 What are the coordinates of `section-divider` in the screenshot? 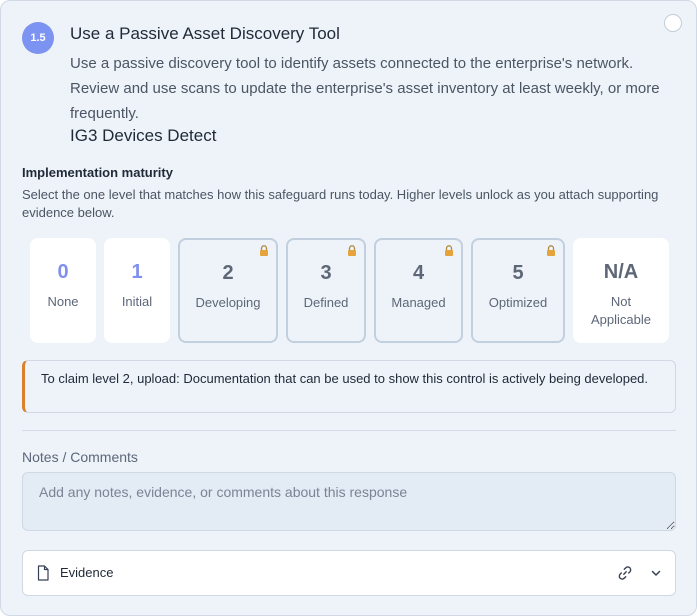 It's located at (349, 430).